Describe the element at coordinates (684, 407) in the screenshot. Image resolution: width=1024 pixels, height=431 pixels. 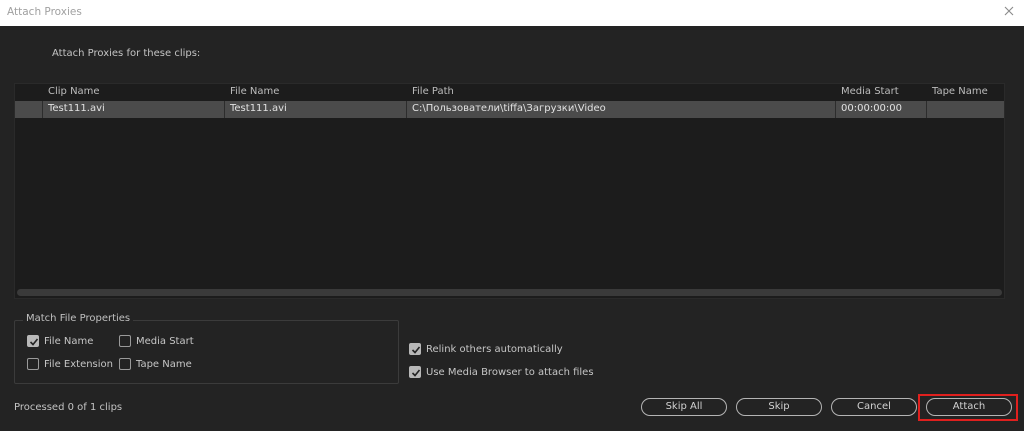
I see `skip-all-button: Skip All` at that location.